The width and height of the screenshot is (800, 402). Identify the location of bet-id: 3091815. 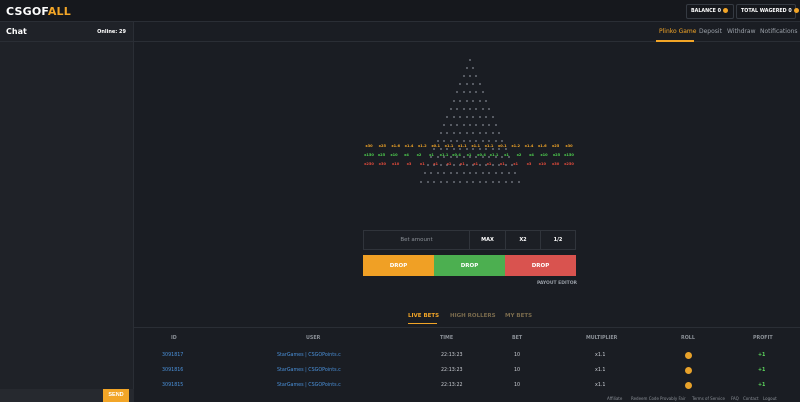
(172, 385).